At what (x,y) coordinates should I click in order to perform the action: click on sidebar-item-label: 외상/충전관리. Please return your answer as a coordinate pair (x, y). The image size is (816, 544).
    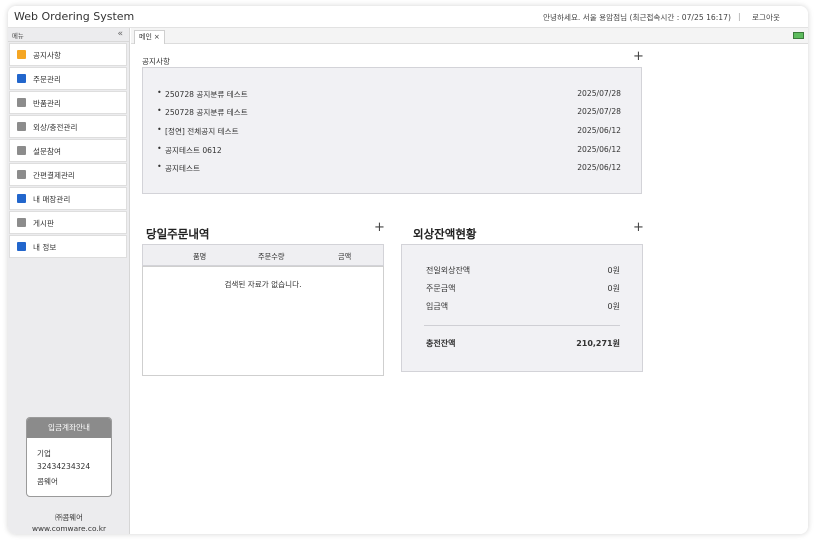
    Looking at the image, I should click on (55, 127).